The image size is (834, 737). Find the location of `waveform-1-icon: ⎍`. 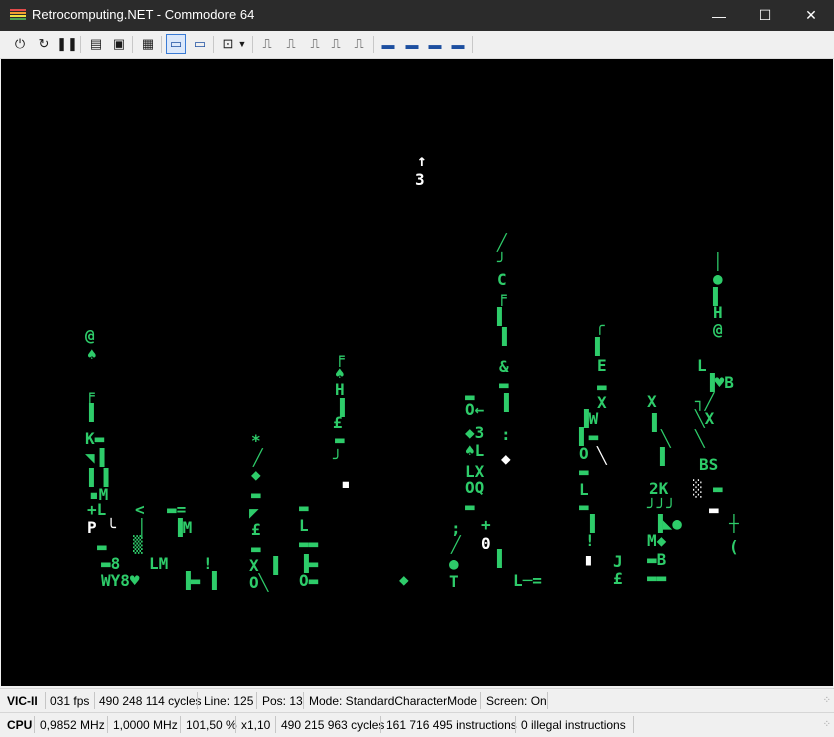

waveform-1-icon: ⎍ is located at coordinates (267, 44).